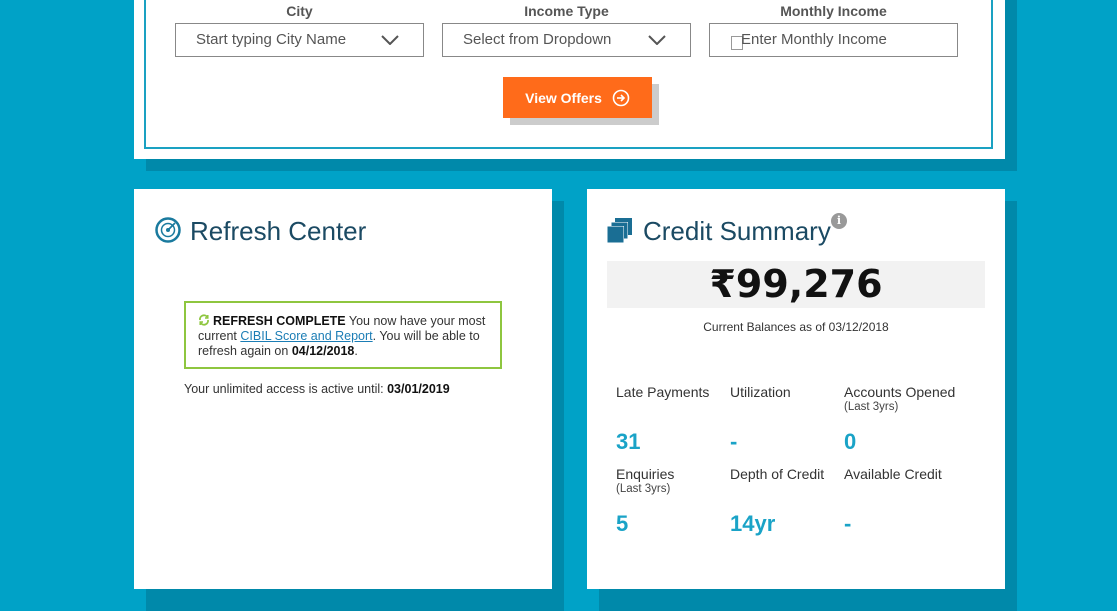 This screenshot has height=611, width=1117. I want to click on stat-label: Utilization, so click(760, 392).